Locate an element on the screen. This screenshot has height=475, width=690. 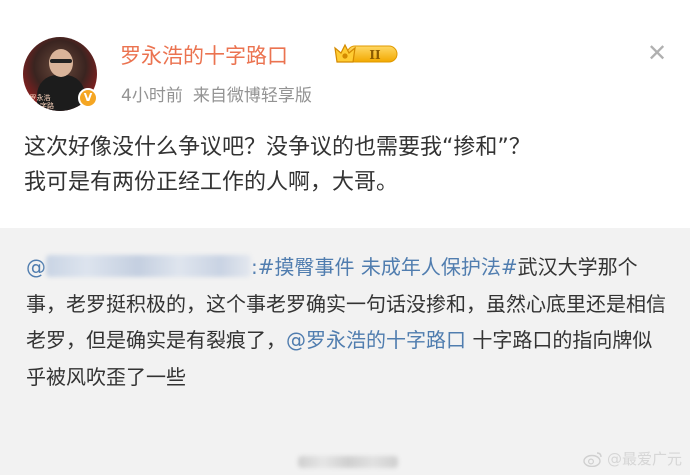
post-meta: 4小时前 来自微博轻享版 is located at coordinates (216, 93).